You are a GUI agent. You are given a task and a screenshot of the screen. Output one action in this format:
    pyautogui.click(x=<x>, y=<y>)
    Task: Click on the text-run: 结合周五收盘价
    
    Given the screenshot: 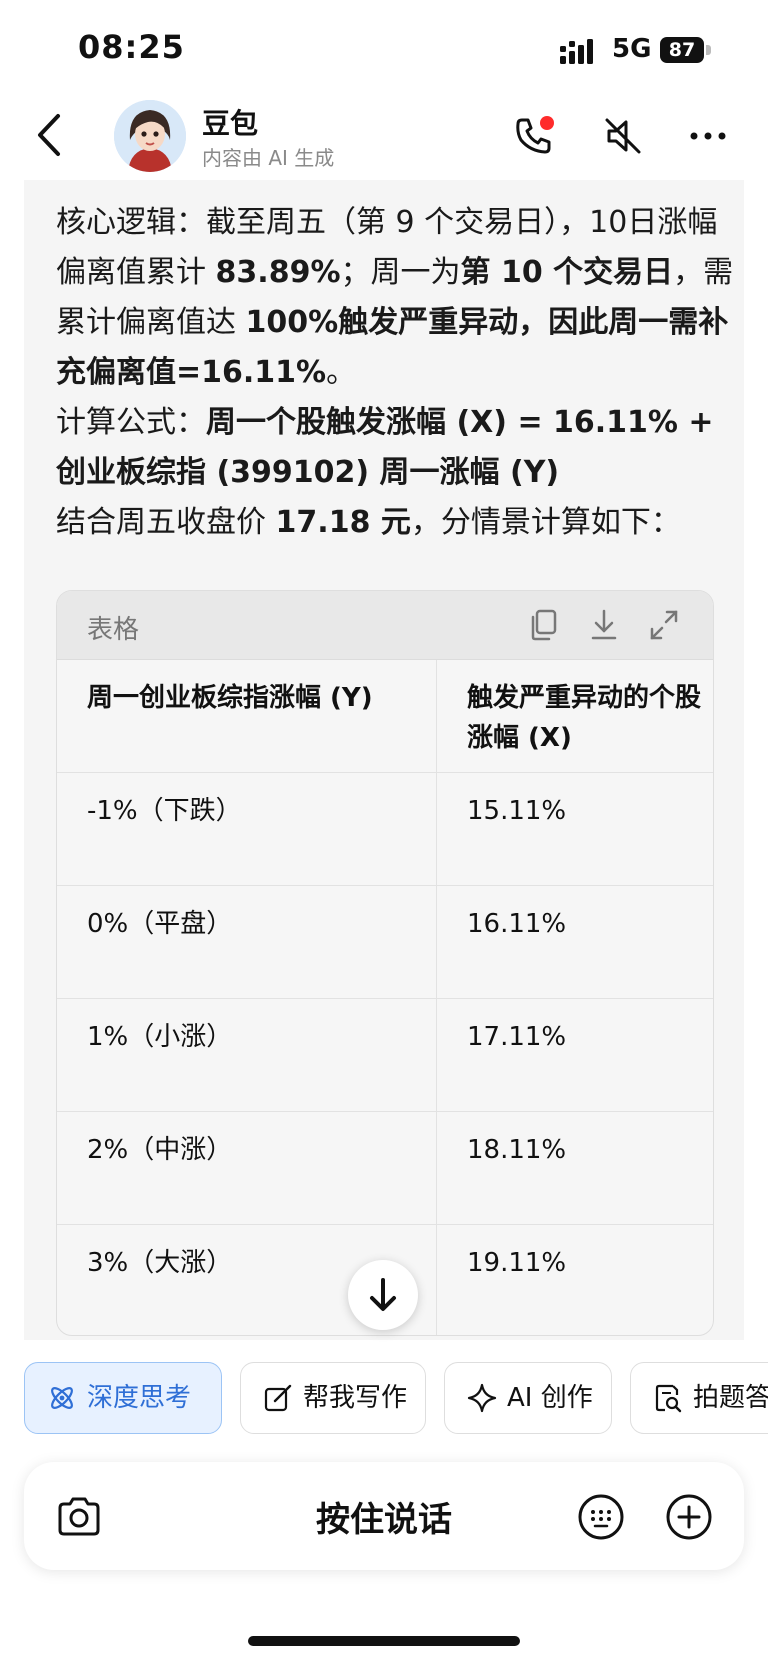 What is the action you would take?
    pyautogui.click(x=166, y=522)
    